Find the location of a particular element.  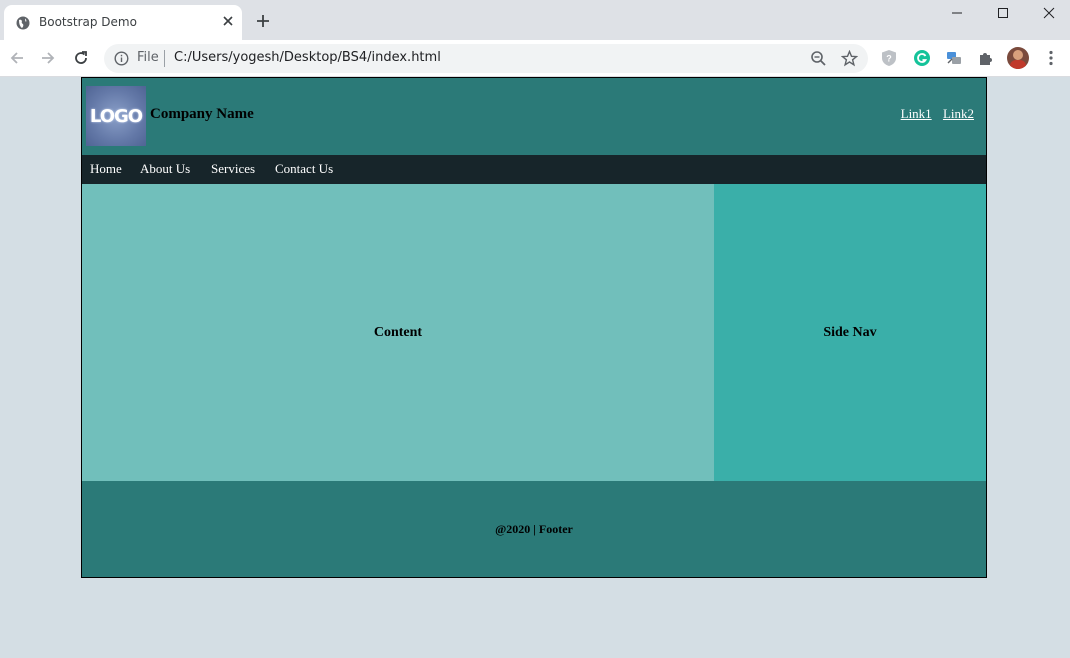

globe-icon is located at coordinates (23, 23).